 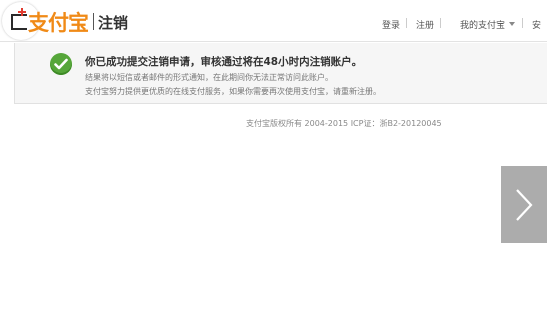 What do you see at coordinates (113, 23) in the screenshot?
I see `page-title: 注销` at bounding box center [113, 23].